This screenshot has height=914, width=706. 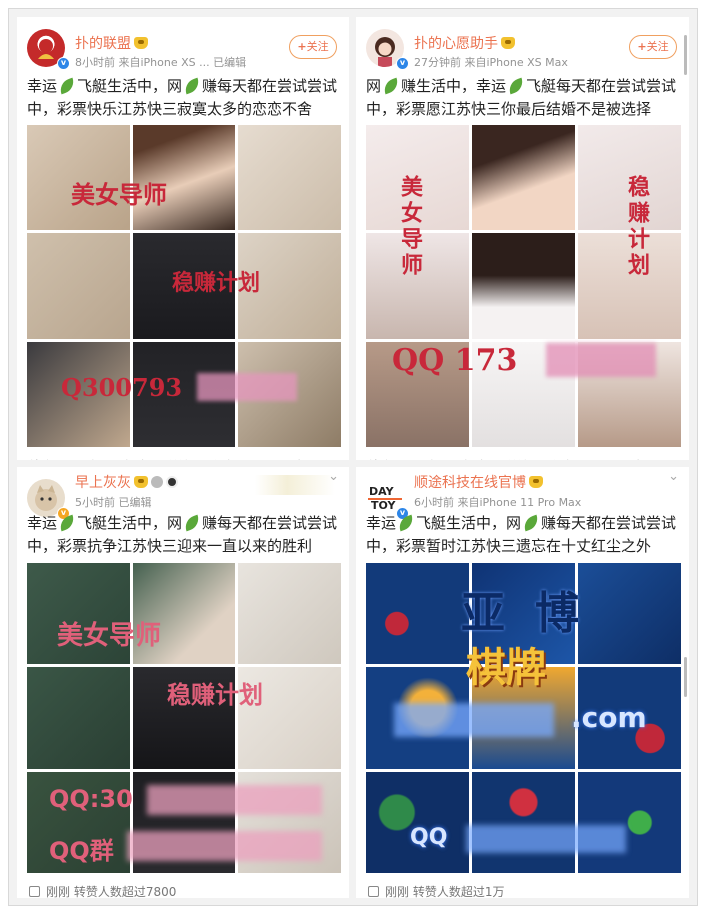 What do you see at coordinates (102, 890) in the screenshot?
I see `post-footer: 刚刚 转赞人数超过7800` at bounding box center [102, 890].